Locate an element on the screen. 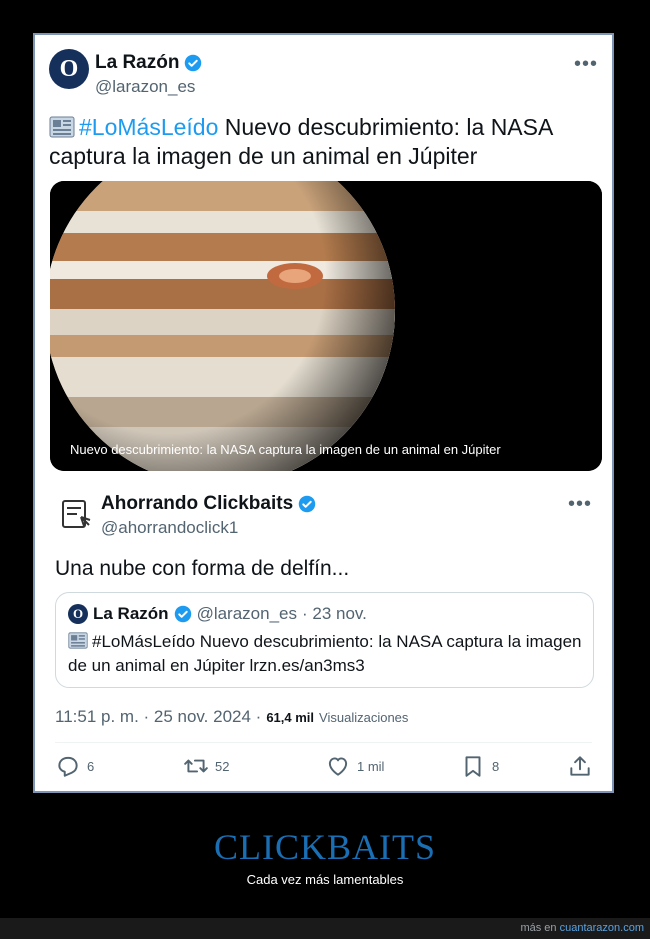 The image size is (650, 939). avatar: O is located at coordinates (69, 69).